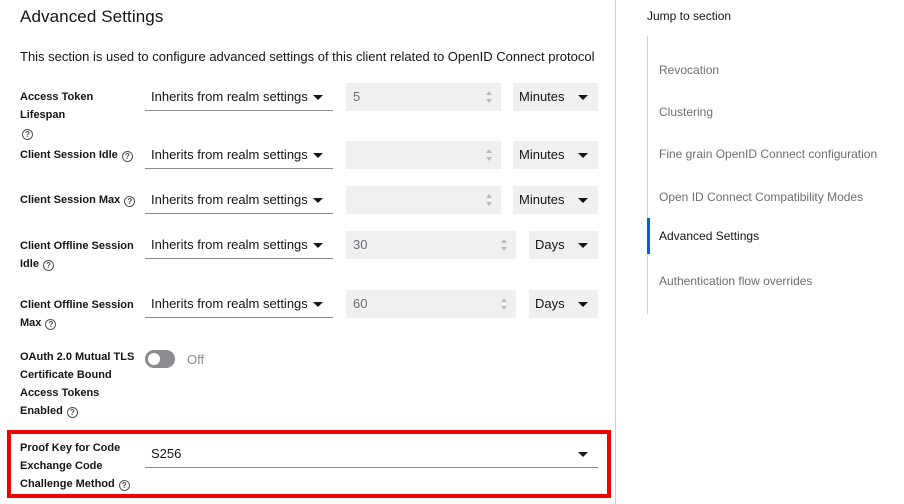 This screenshot has width=904, height=504. I want to click on oauth-mtls-toggle, so click(160, 359).